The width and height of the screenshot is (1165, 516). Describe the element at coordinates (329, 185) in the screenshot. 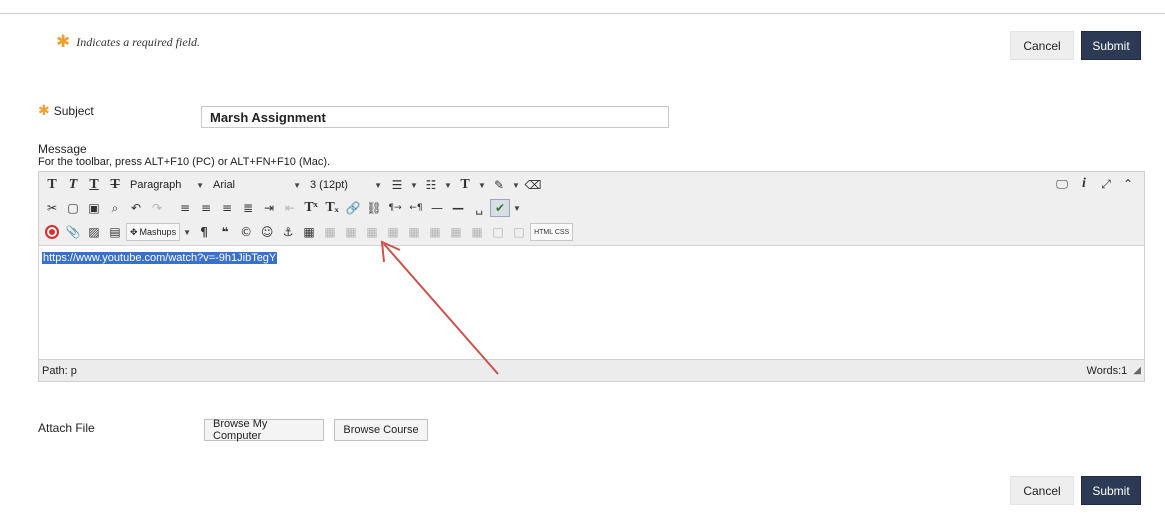

I see `size-dropdown-value: 3 (12pt)` at that location.